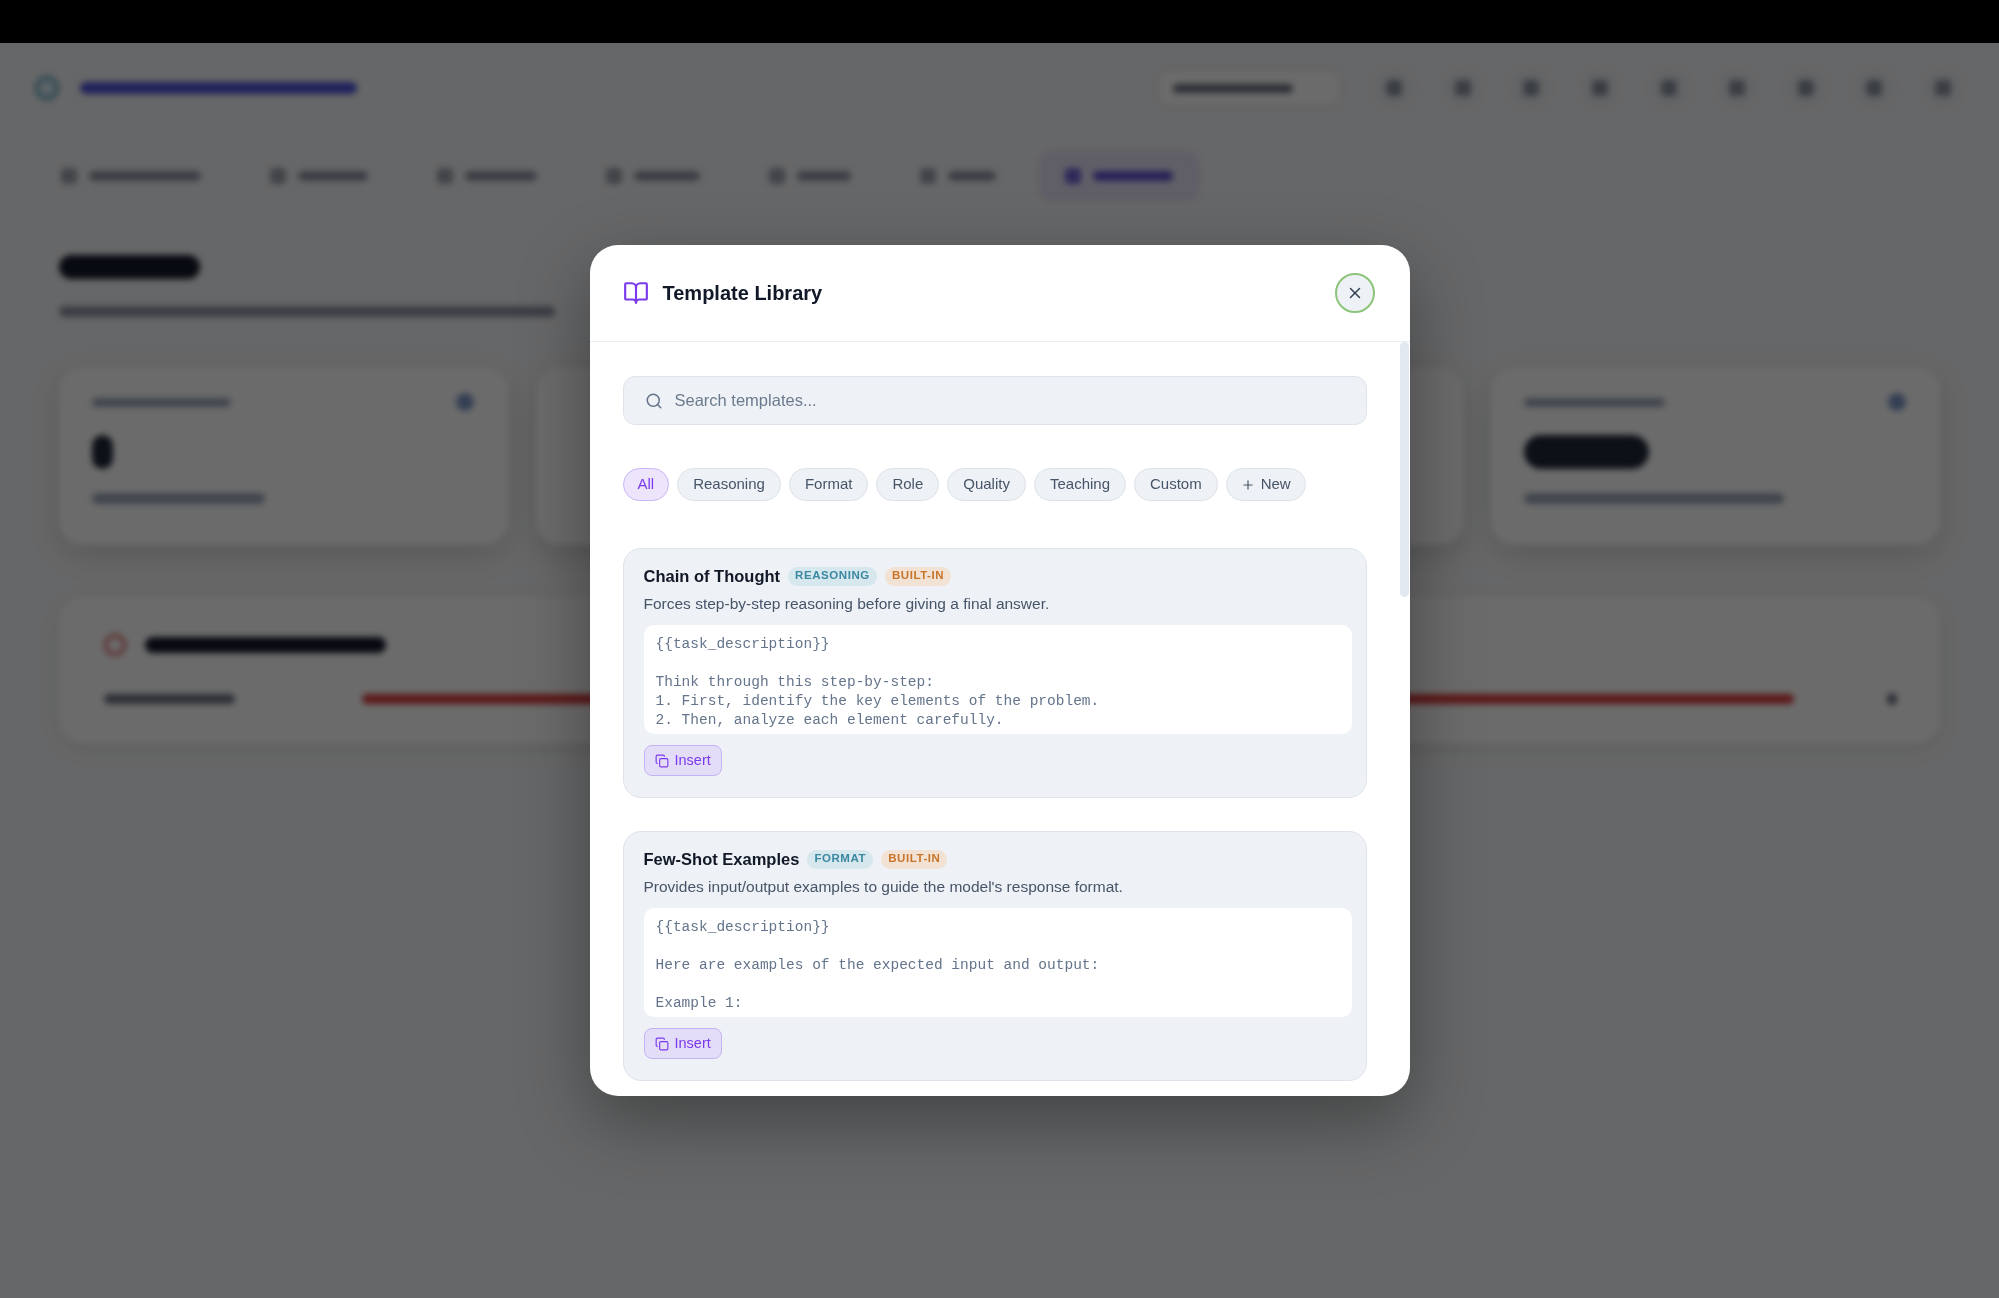 This screenshot has height=1298, width=1999. Describe the element at coordinates (1247, 484) in the screenshot. I see `plus-icon` at that location.